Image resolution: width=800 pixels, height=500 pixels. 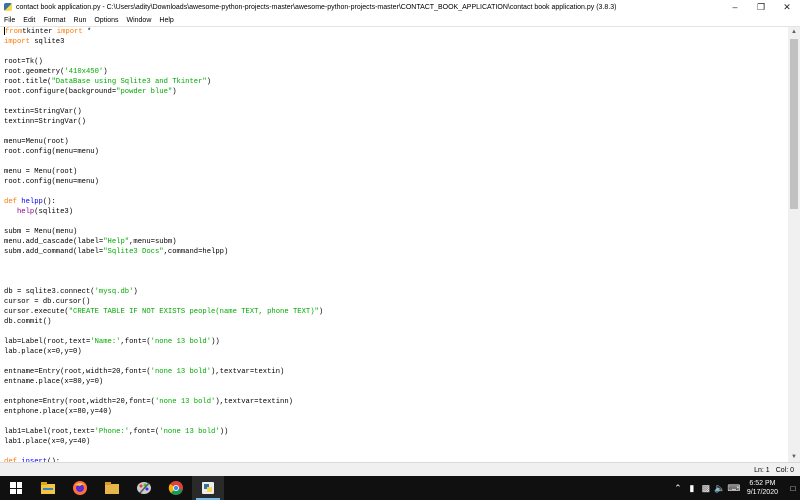 I want to click on keyboard-icon: ⌨, so click(x=734, y=488).